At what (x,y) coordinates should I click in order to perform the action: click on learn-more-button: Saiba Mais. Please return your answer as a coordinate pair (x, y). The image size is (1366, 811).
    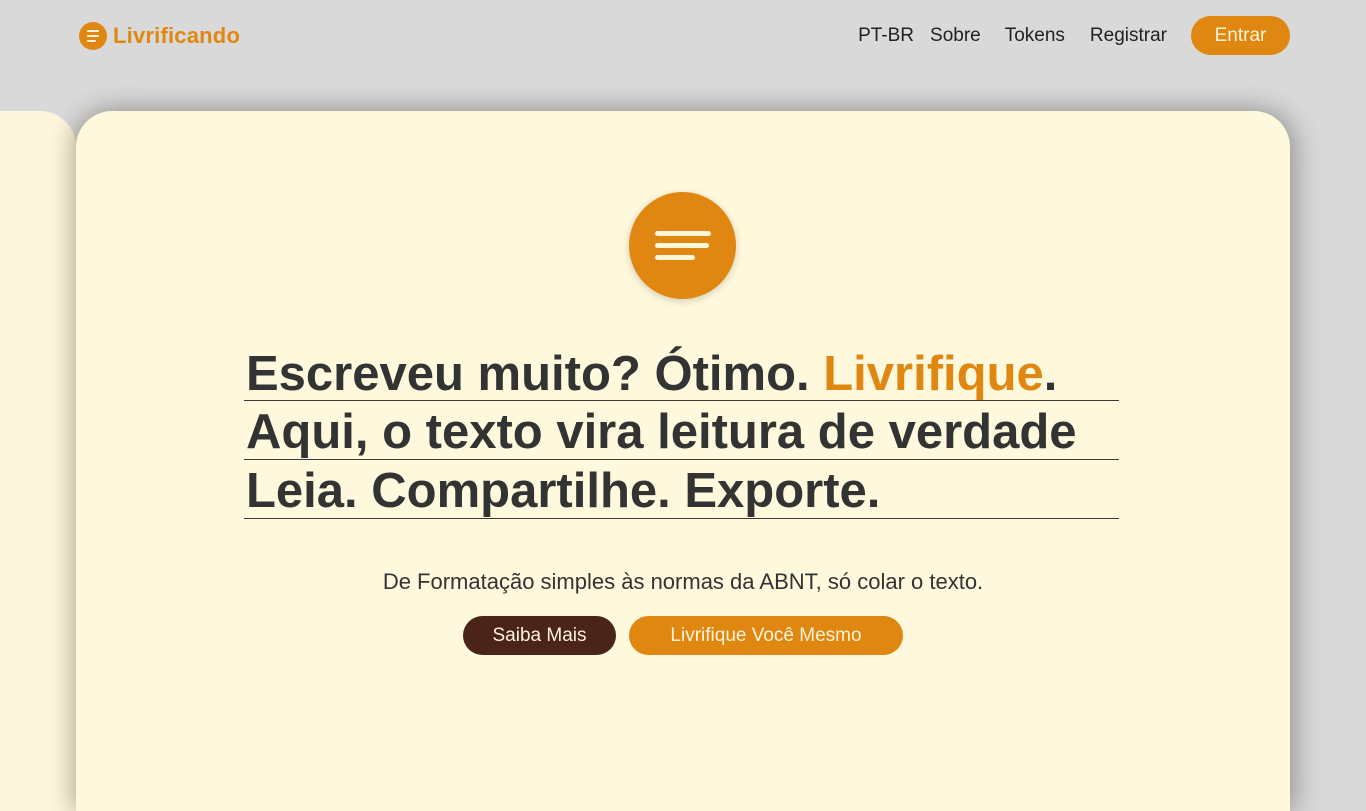
    Looking at the image, I should click on (539, 635).